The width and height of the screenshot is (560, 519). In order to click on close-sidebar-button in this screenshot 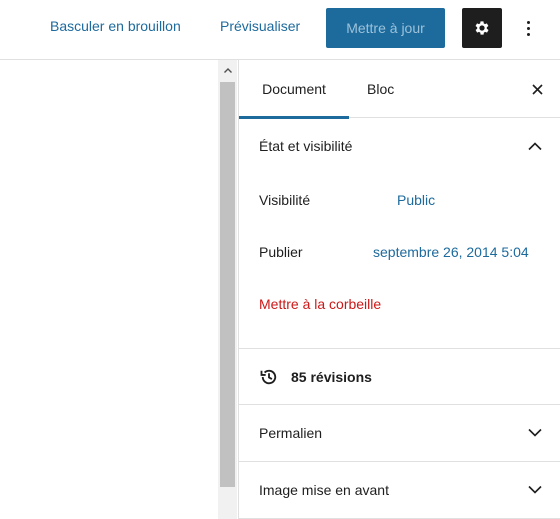, I will do `click(537, 89)`.